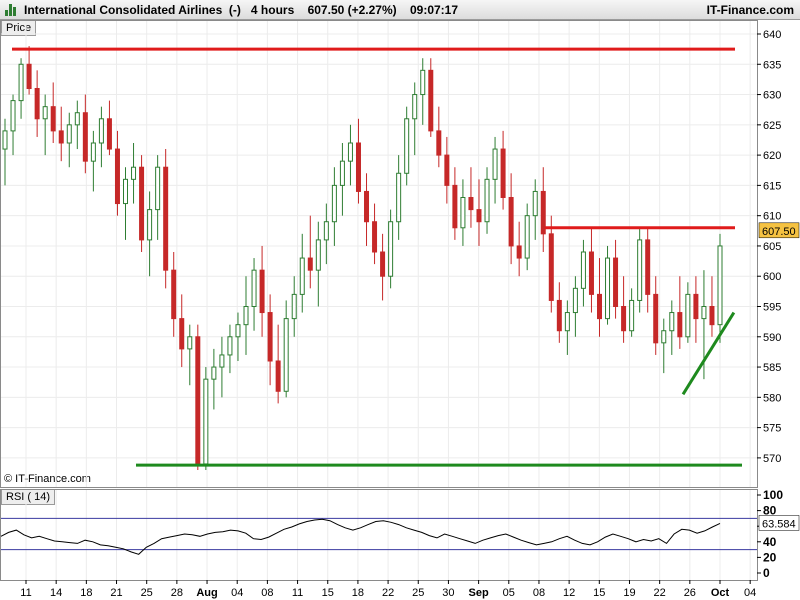  What do you see at coordinates (772, 398) in the screenshot?
I see `y-tick-label: 580` at bounding box center [772, 398].